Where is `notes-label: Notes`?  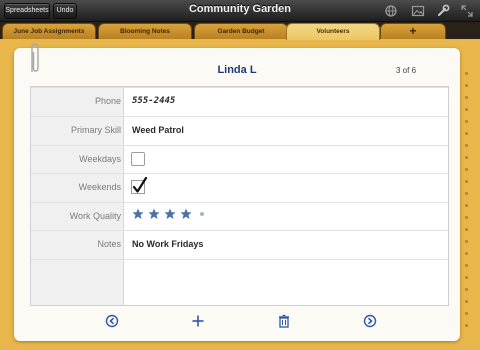 notes-label: Notes is located at coordinates (109, 244).